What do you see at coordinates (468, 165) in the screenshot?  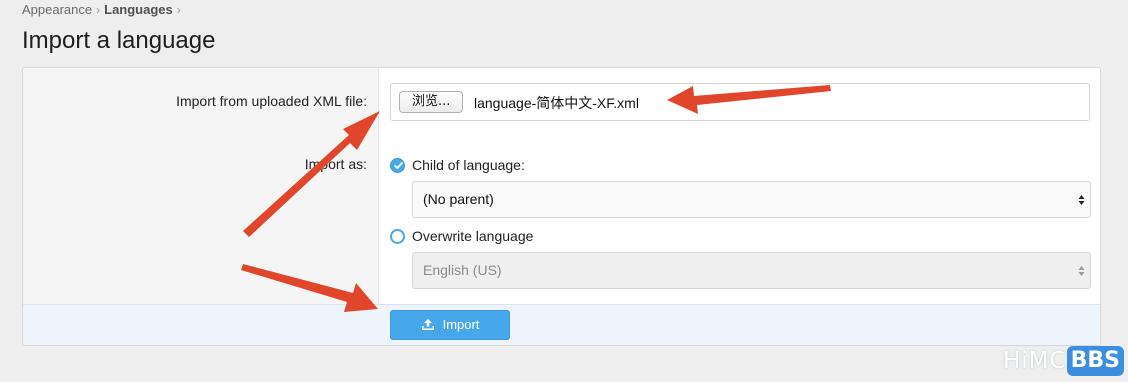 I see `child-of-language-label: Child of language:` at bounding box center [468, 165].